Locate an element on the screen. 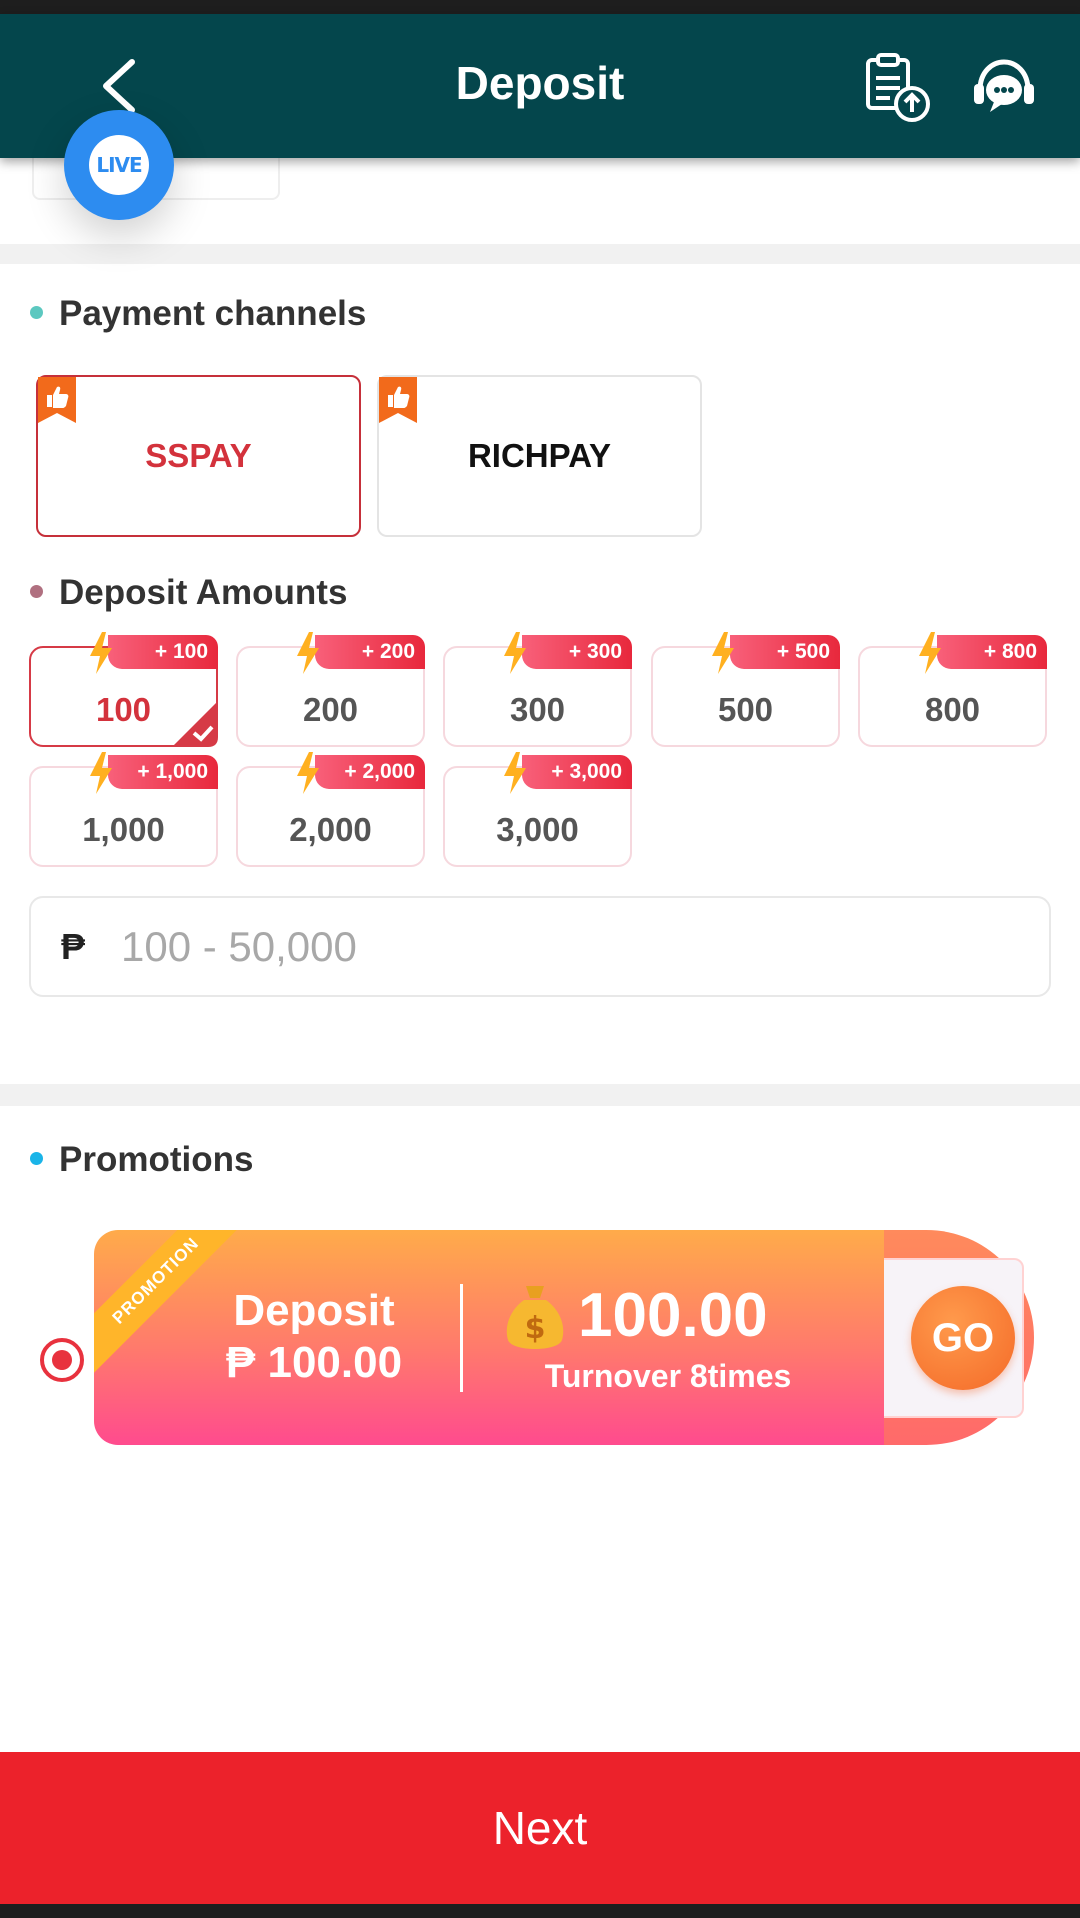 The image size is (1080, 1918). promo-bonus-amount: 100.00 is located at coordinates (673, 1315).